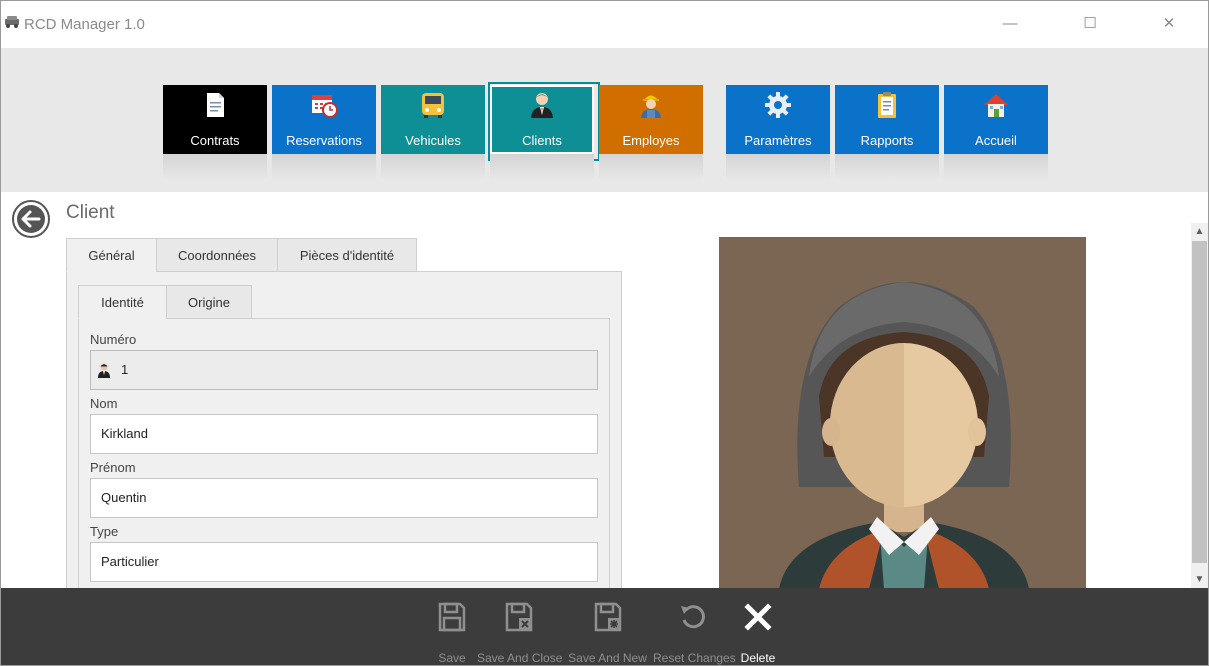 Image resolution: width=1209 pixels, height=666 pixels. I want to click on save-button: Save, so click(452, 633).